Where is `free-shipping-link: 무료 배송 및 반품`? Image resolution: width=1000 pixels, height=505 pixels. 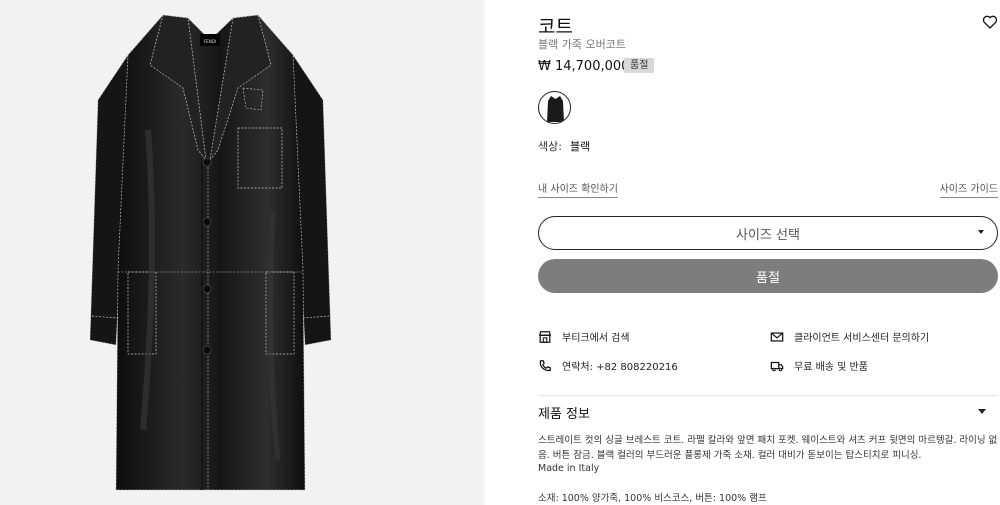
free-shipping-link: 무료 배송 및 반품 is located at coordinates (819, 365).